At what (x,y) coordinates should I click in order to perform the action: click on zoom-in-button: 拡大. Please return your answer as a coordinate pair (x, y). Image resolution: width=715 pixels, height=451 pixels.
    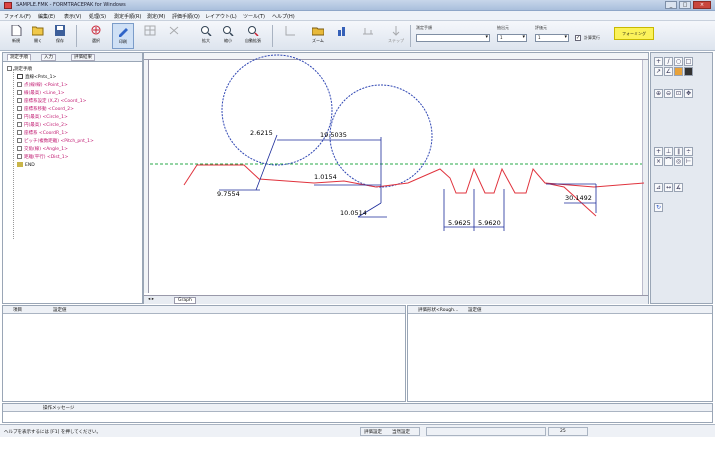
    Looking at the image, I should click on (206, 36).